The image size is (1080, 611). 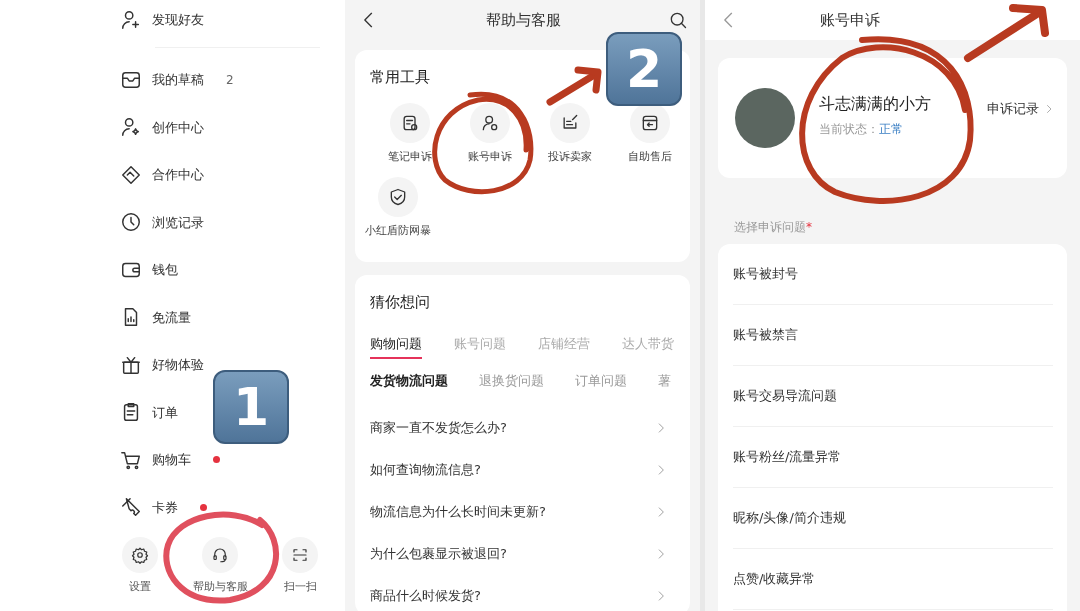 I want to click on tool-button: 小红盾防网暴, so click(x=398, y=208).